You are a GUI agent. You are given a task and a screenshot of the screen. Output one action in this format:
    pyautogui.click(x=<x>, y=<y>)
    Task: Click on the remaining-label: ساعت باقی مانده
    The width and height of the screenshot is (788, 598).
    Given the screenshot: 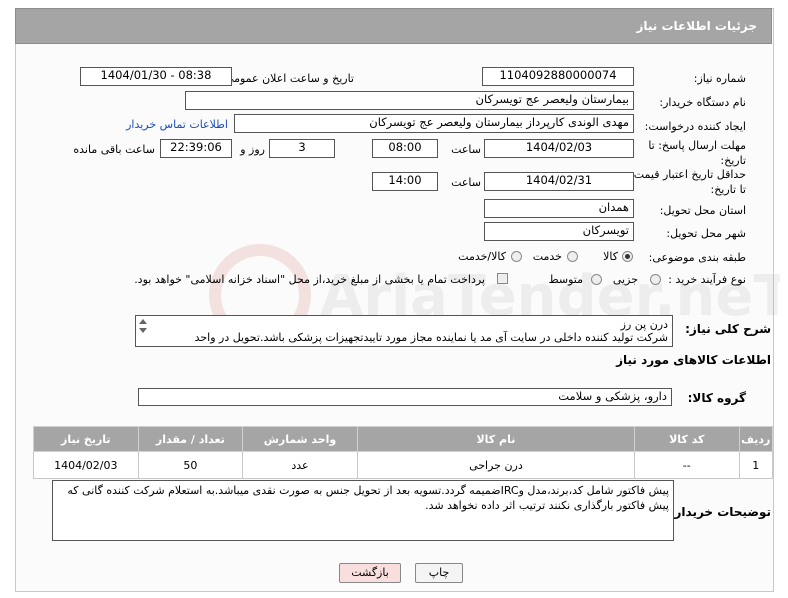 What is the action you would take?
    pyautogui.click(x=114, y=149)
    